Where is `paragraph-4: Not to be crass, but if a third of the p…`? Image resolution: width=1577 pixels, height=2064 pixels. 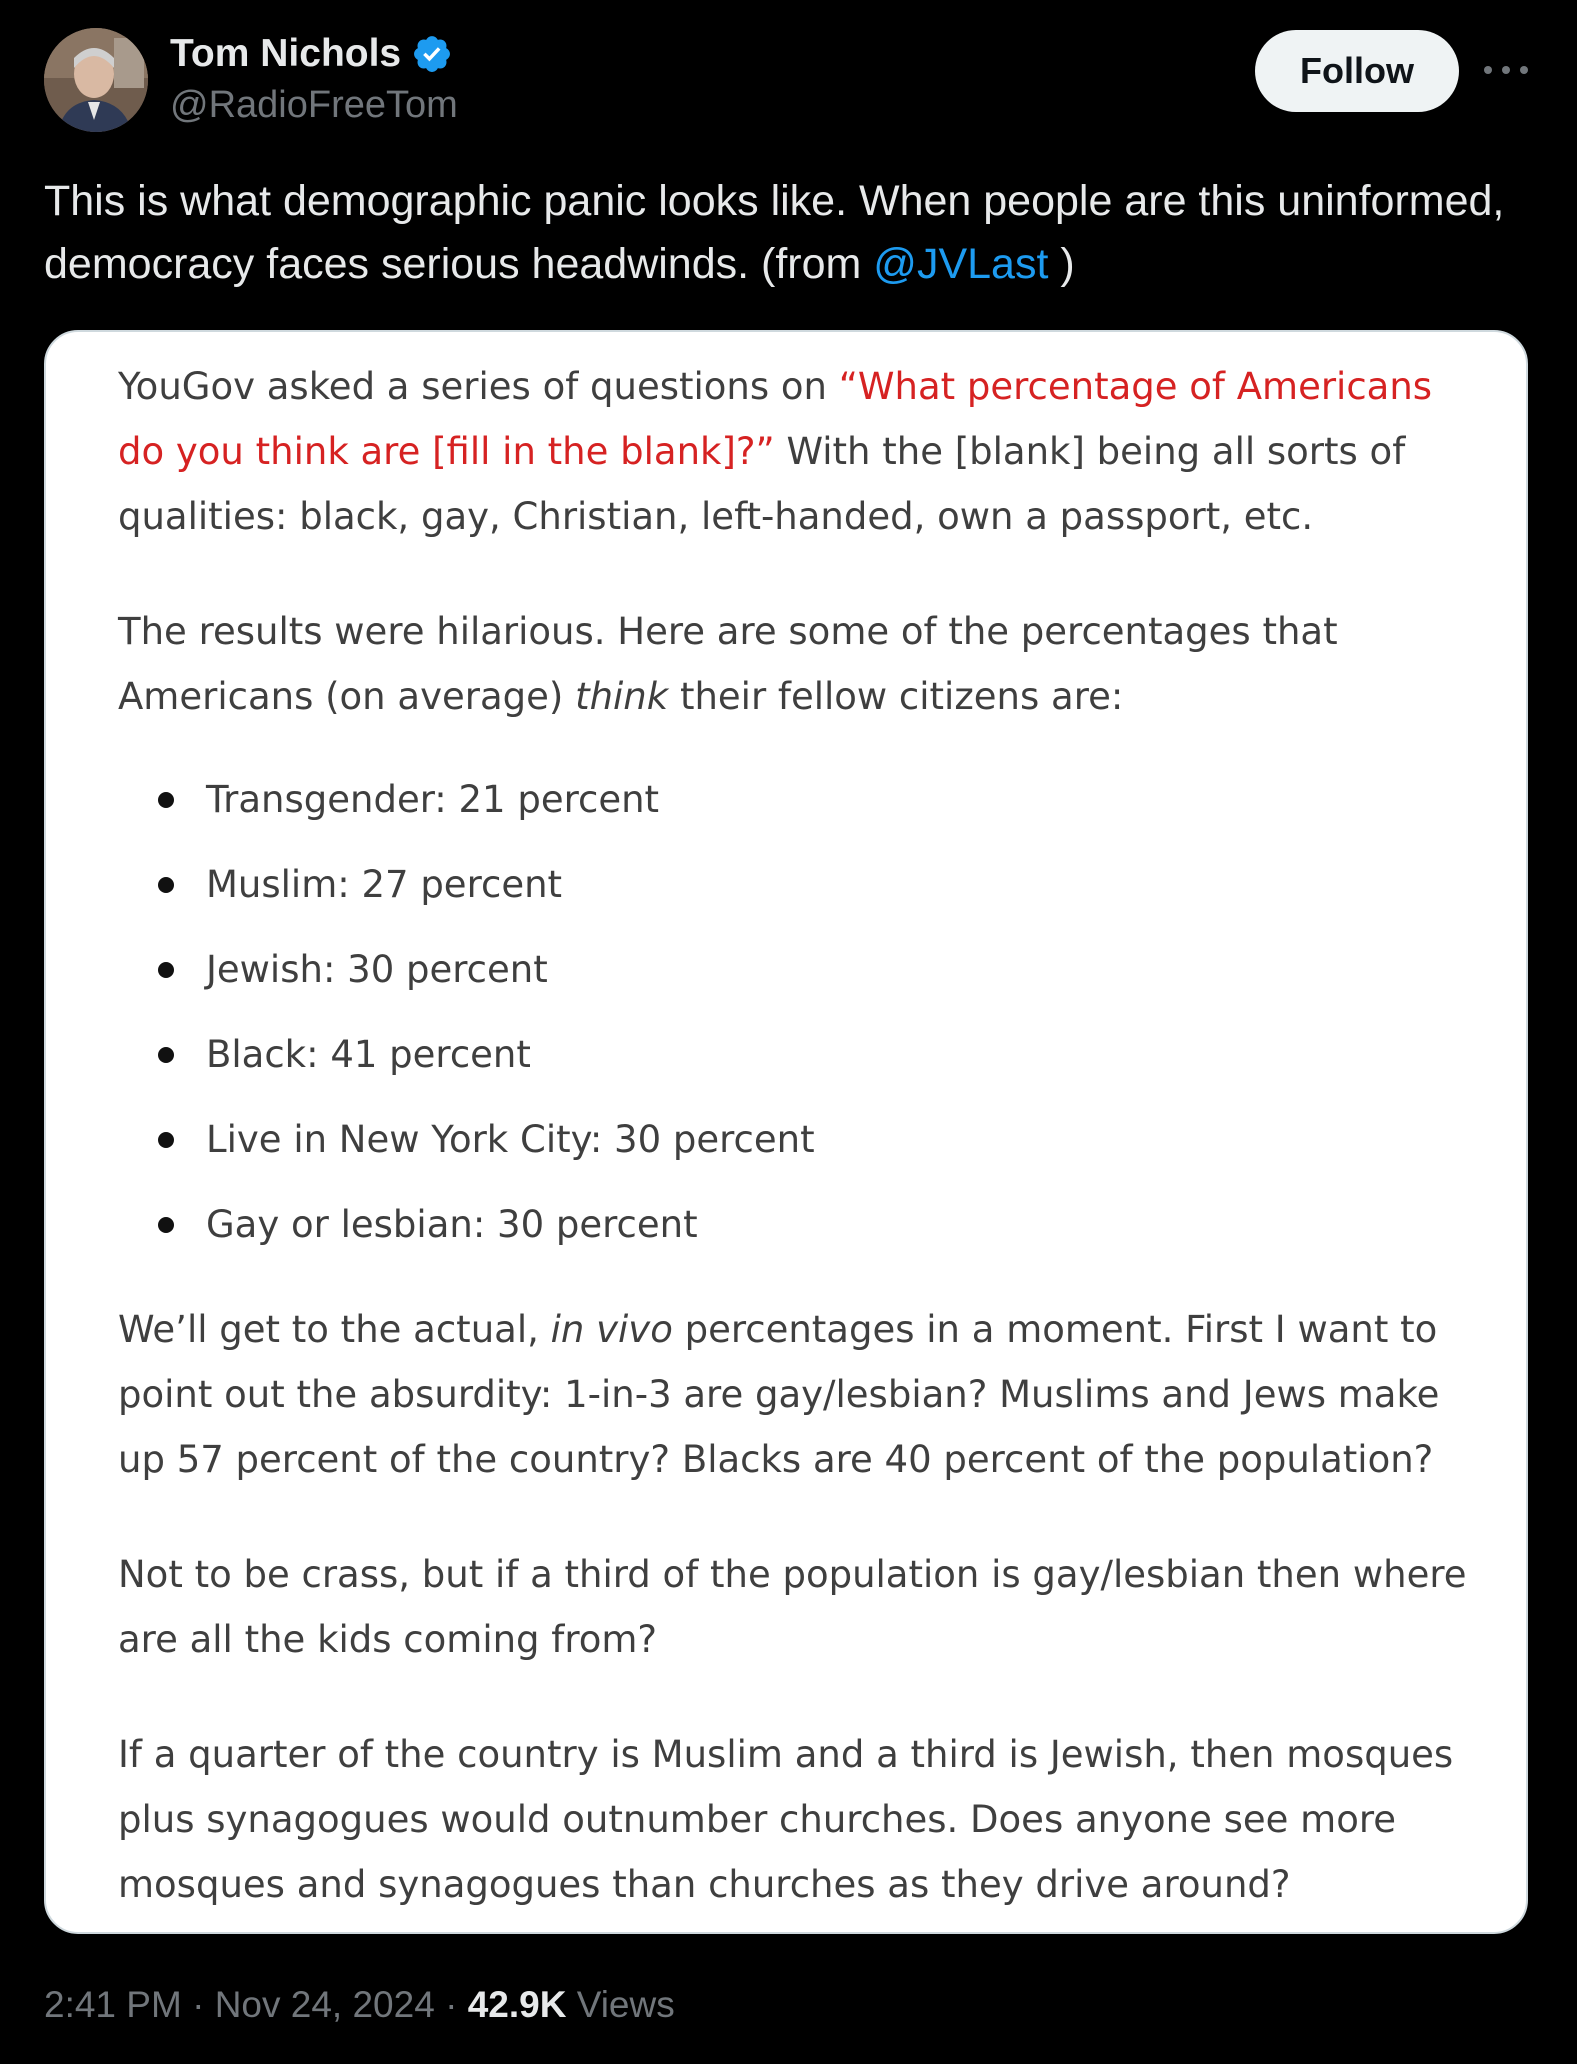
paragraph-4: Not to be crass, but if a third of the p… is located at coordinates (792, 1607).